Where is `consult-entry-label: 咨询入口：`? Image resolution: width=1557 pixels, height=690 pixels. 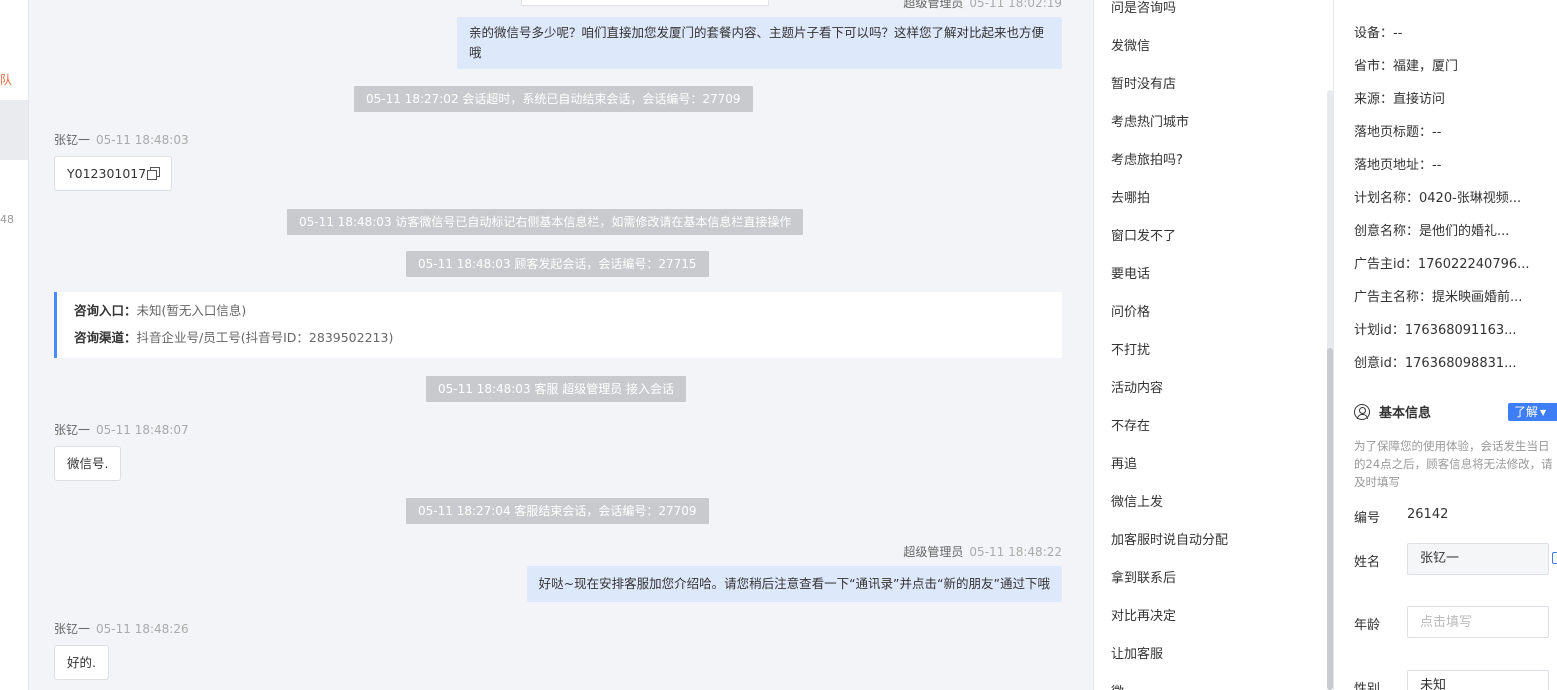
consult-entry-label: 咨询入口： is located at coordinates (105, 310).